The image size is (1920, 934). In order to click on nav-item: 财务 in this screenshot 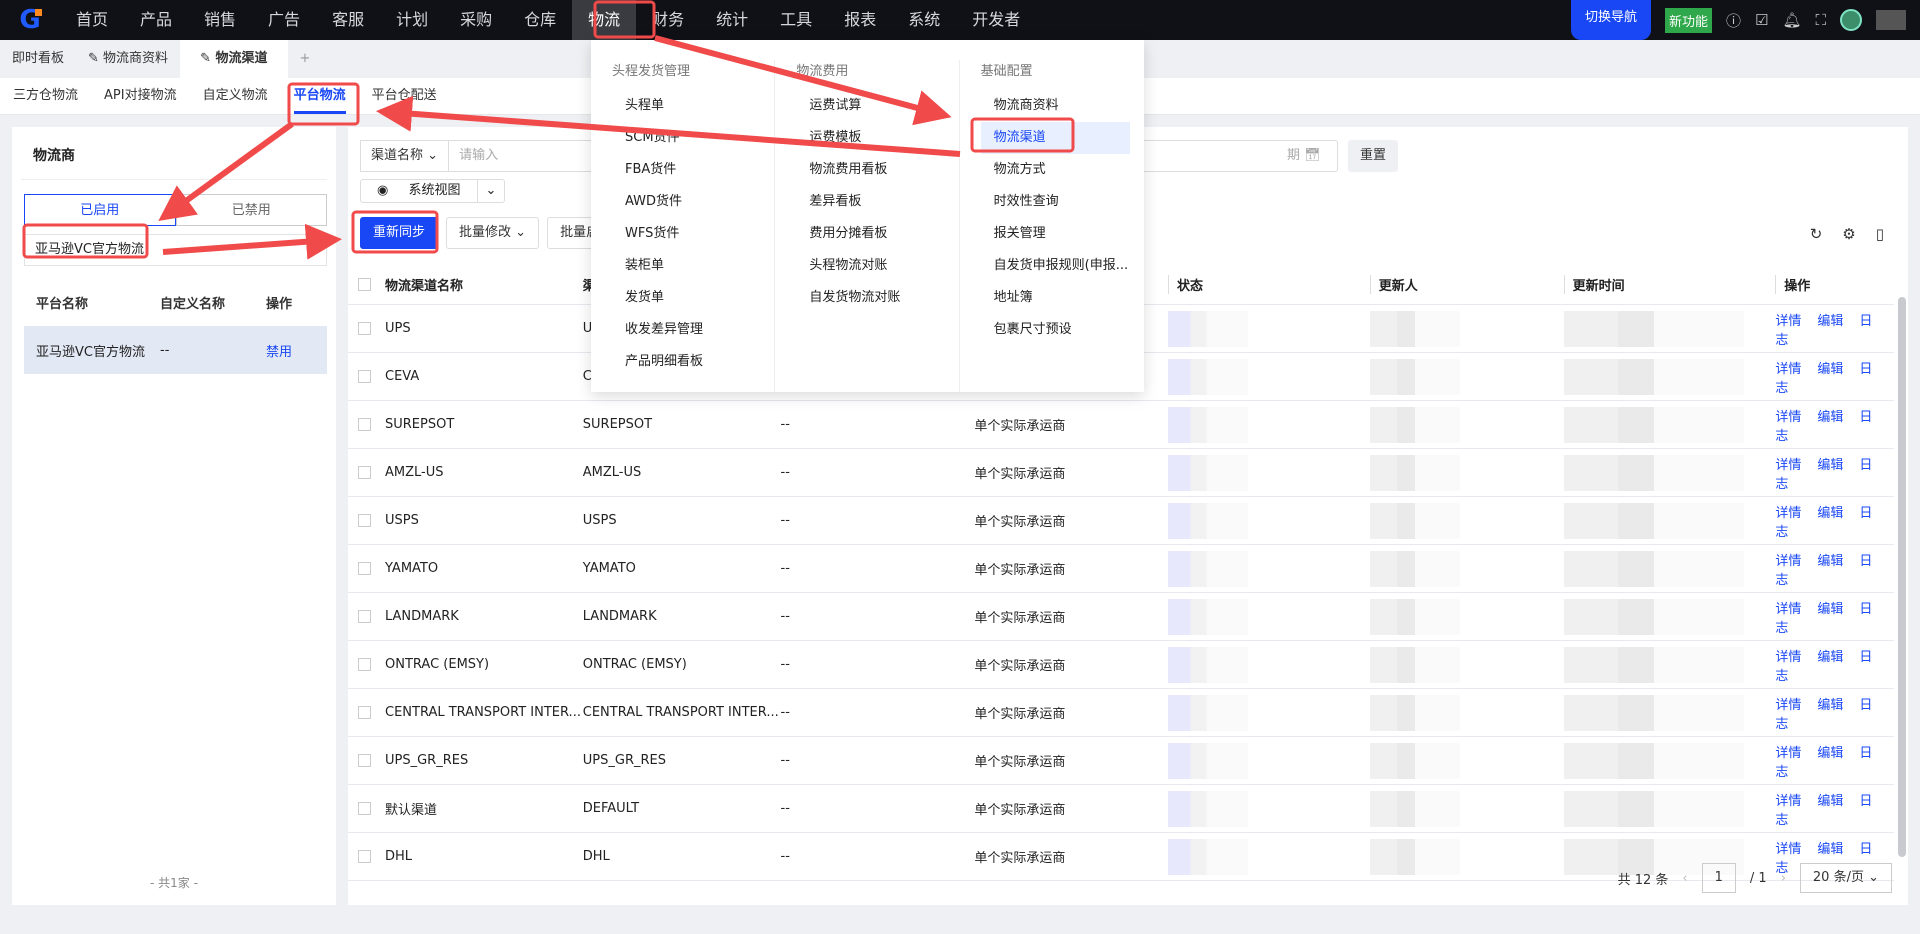, I will do `click(668, 20)`.